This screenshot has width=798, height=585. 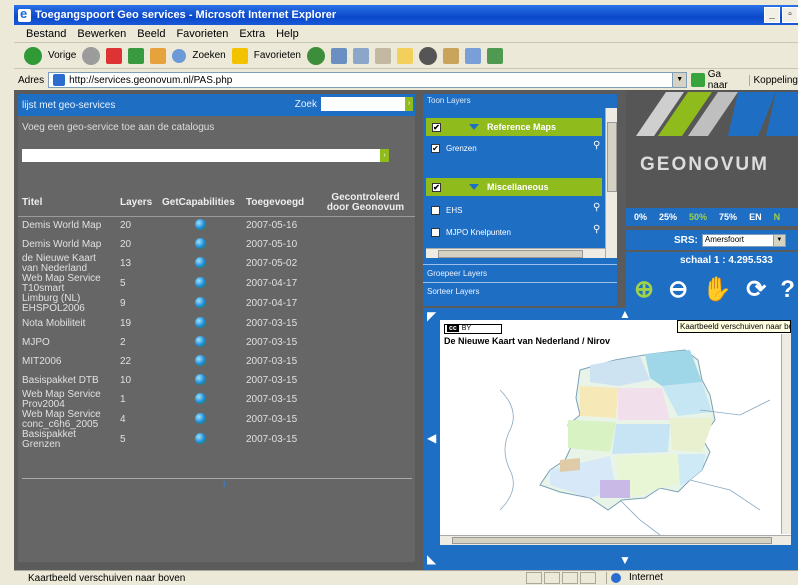 I want to click on menu-bewerken: Bewerken, so click(x=101, y=34).